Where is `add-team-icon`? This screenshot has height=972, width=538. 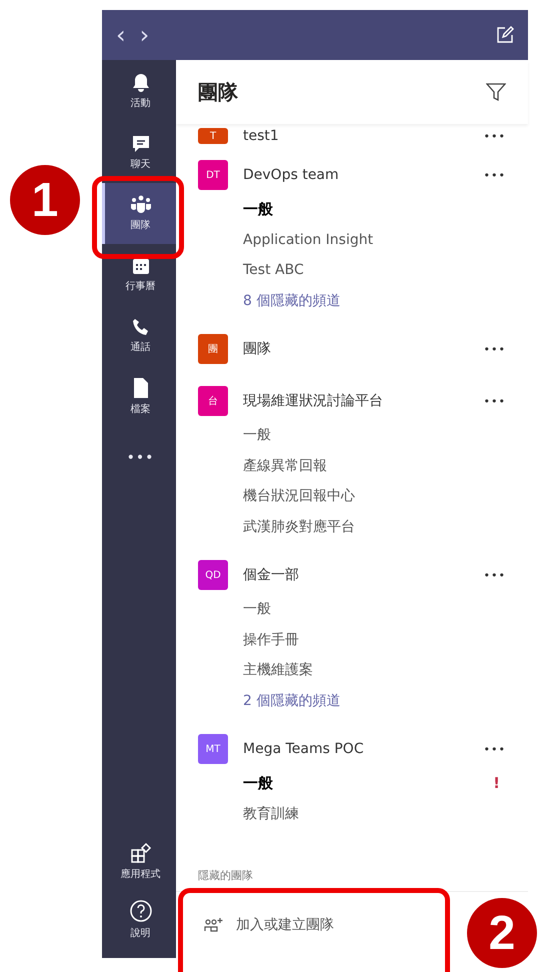 add-team-icon is located at coordinates (214, 925).